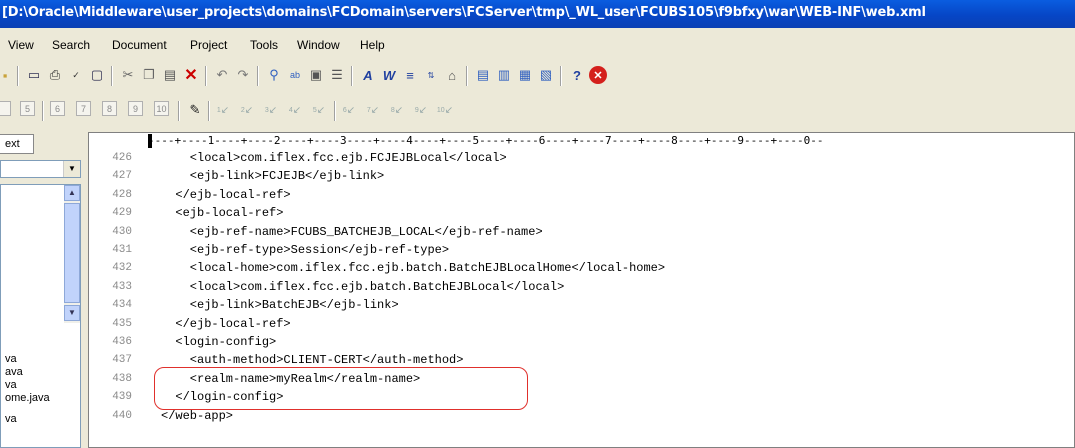 This screenshot has height=448, width=1075. I want to click on file-browser-panel: ext ▼ ▲ ▼ va ava va ome.java va, so click(42, 290).